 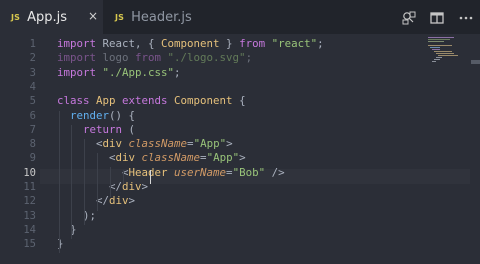 I want to click on code-line: class App extends Component {, so click(x=151, y=101).